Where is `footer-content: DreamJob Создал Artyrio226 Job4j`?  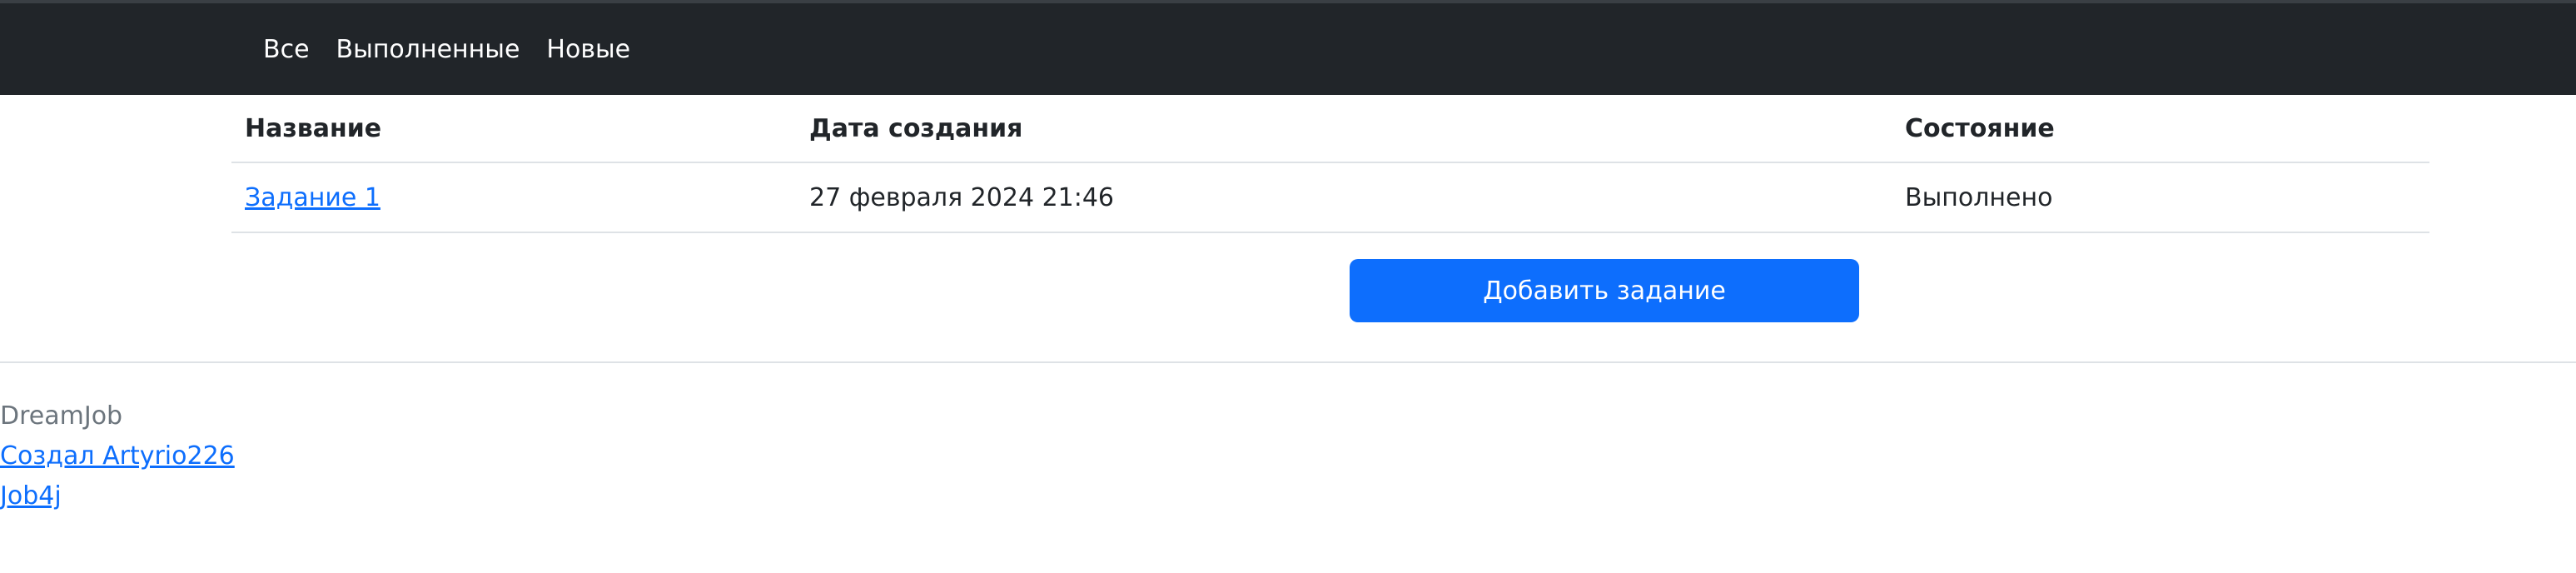
footer-content: DreamJob Создал Artyrio226 Job4j is located at coordinates (117, 456).